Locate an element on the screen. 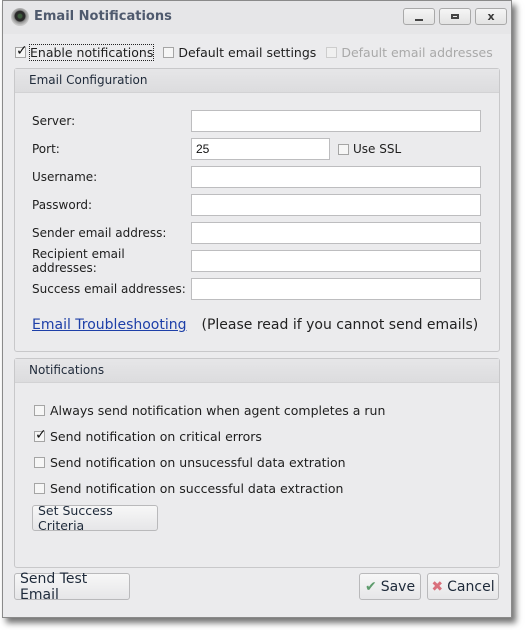  sender-email-input is located at coordinates (336, 233).